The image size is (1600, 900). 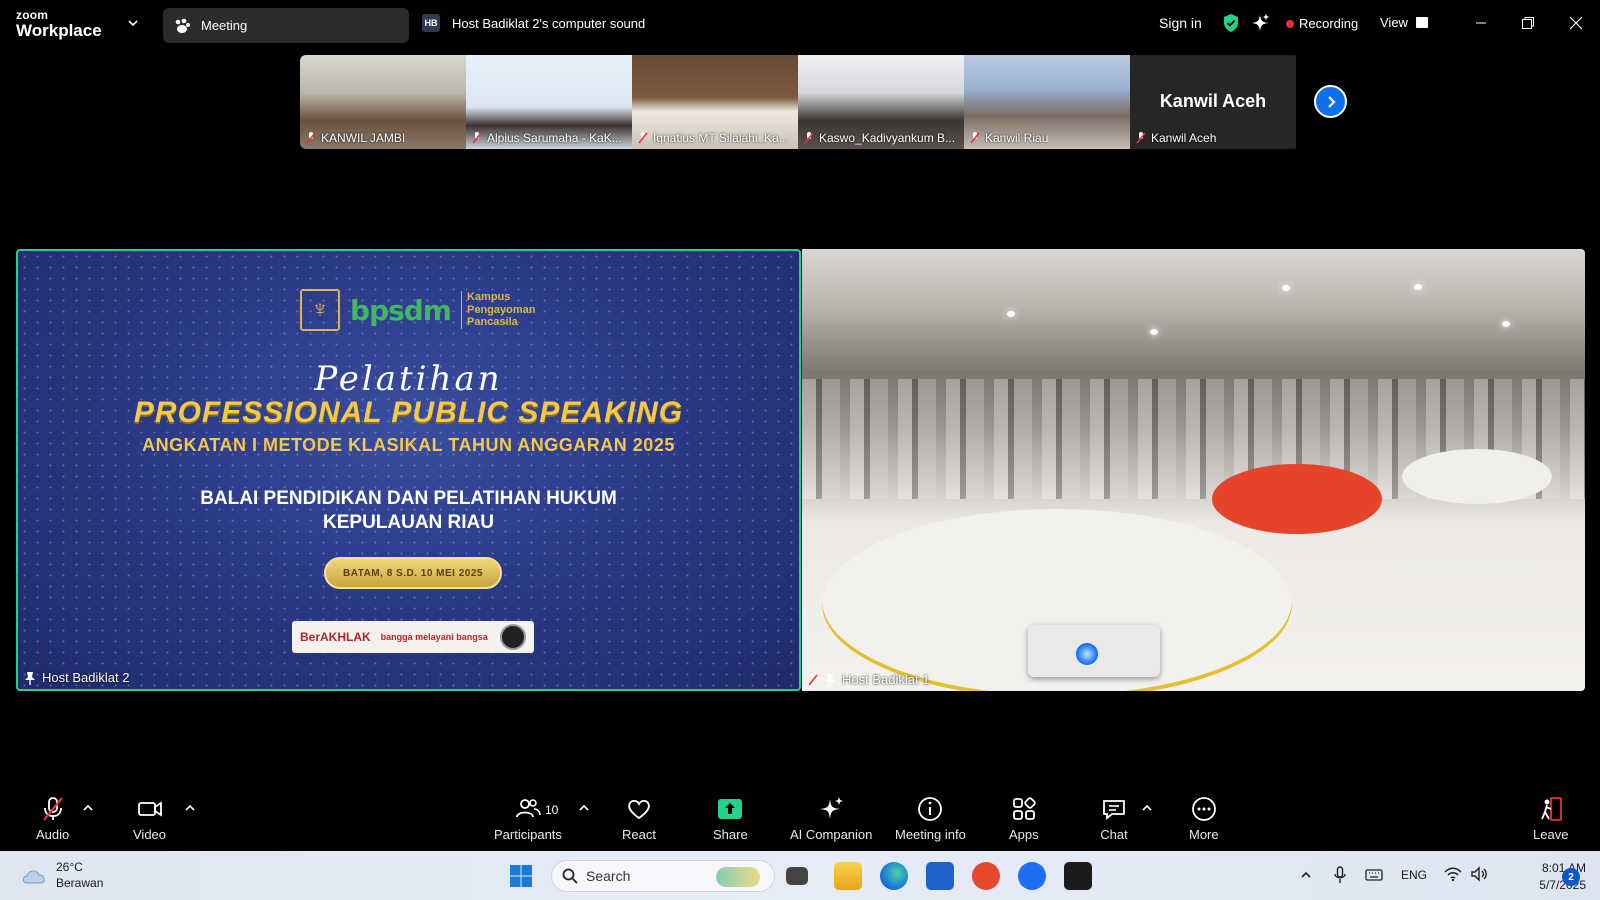 What do you see at coordinates (1180, 23) in the screenshot?
I see `sign-in-link: Sign in` at bounding box center [1180, 23].